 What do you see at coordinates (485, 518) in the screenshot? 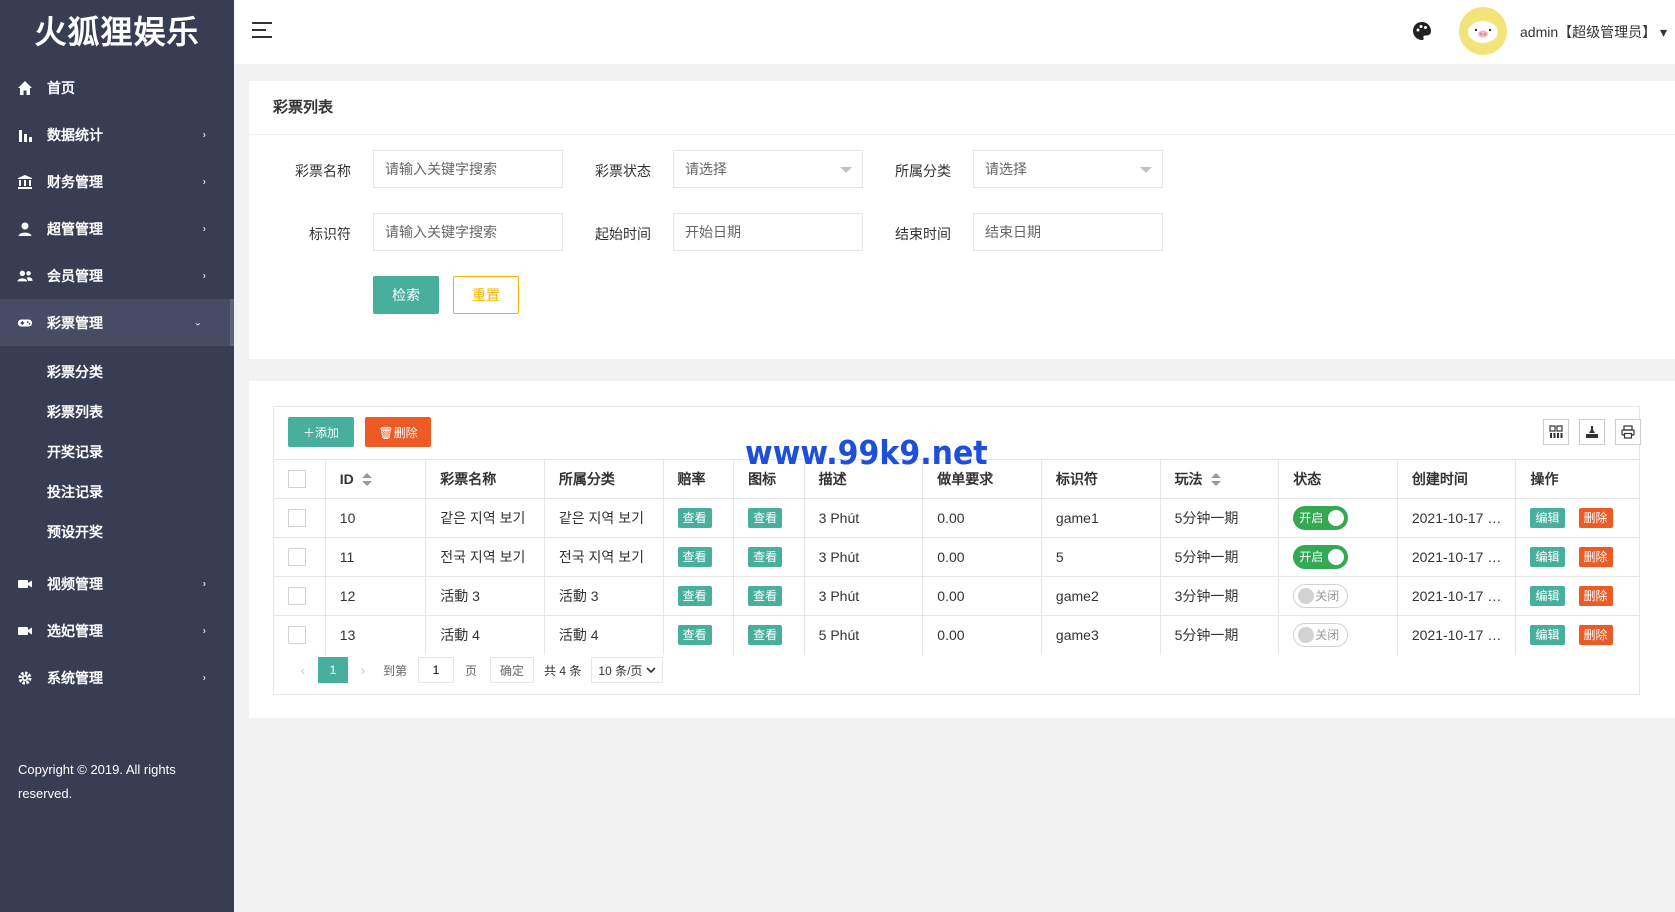
I see `cell-name: 같은 지역 보기` at bounding box center [485, 518].